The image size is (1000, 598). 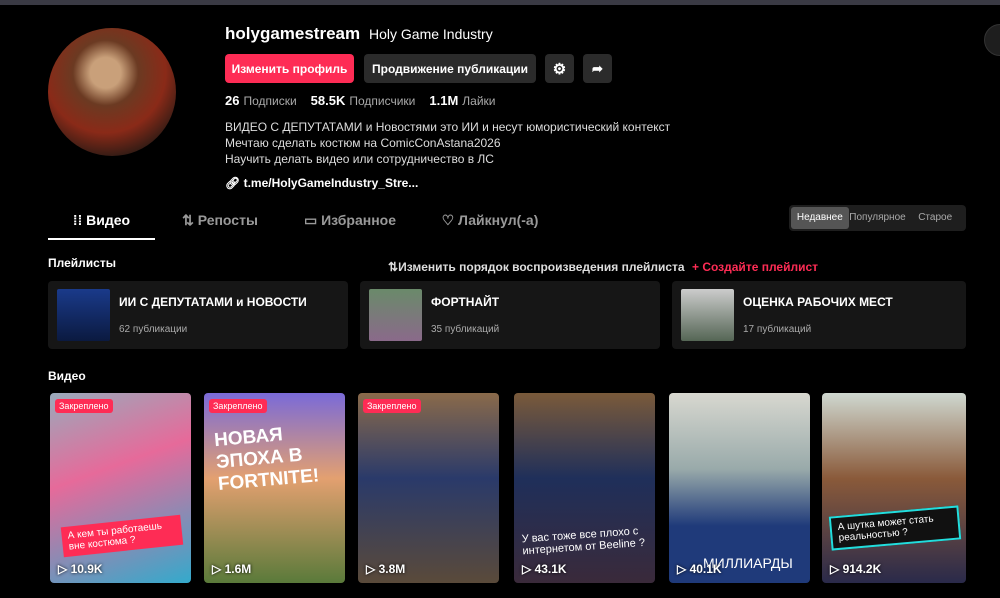 I want to click on share-button: ➦, so click(x=597, y=68).